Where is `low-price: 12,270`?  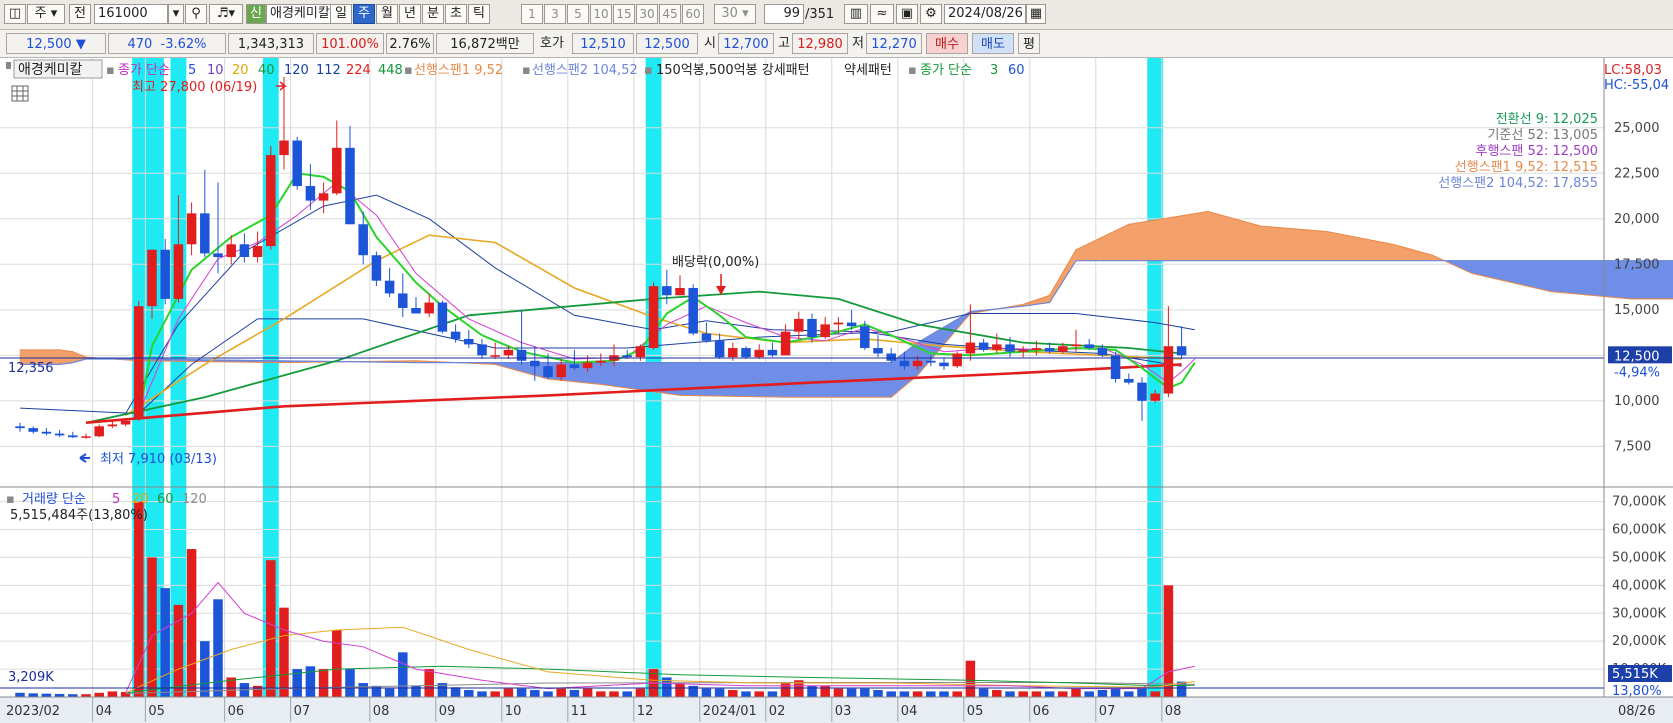 low-price: 12,270 is located at coordinates (894, 43).